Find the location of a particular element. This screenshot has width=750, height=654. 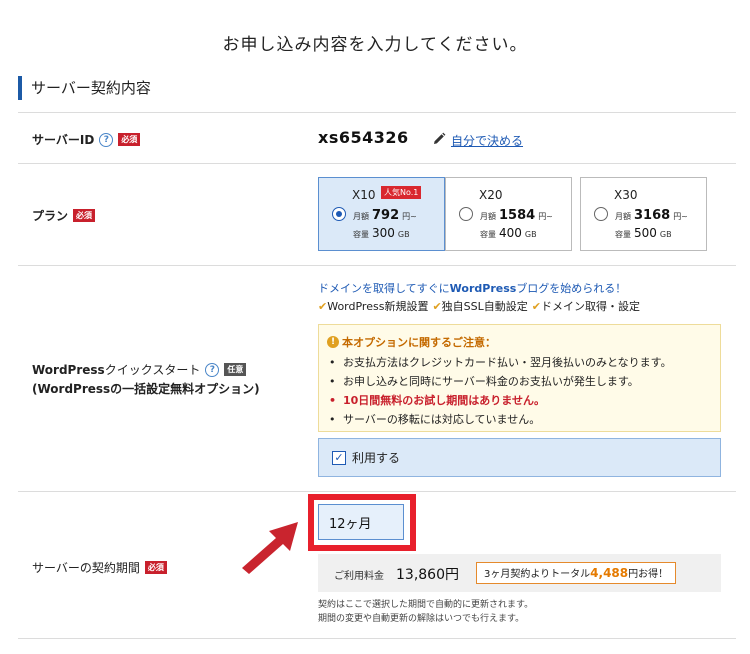

plan-label-text: プラン is located at coordinates (50, 216).